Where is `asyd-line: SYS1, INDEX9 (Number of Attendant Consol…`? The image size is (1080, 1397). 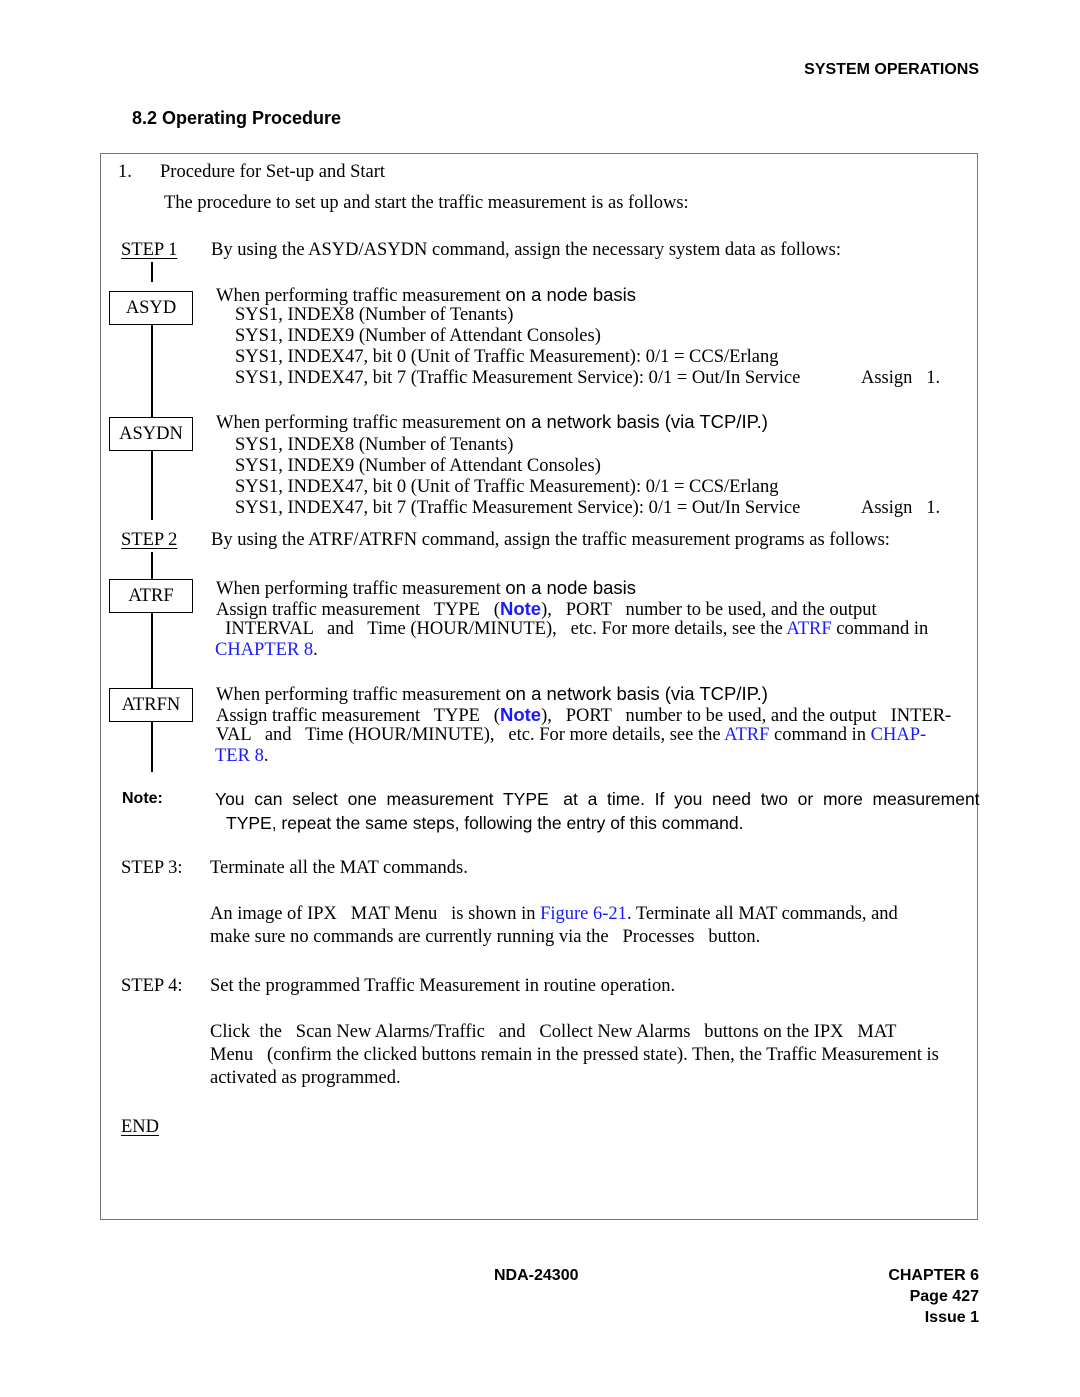
asyd-line: SYS1, INDEX9 (Number of Attendant Consol… is located at coordinates (418, 336).